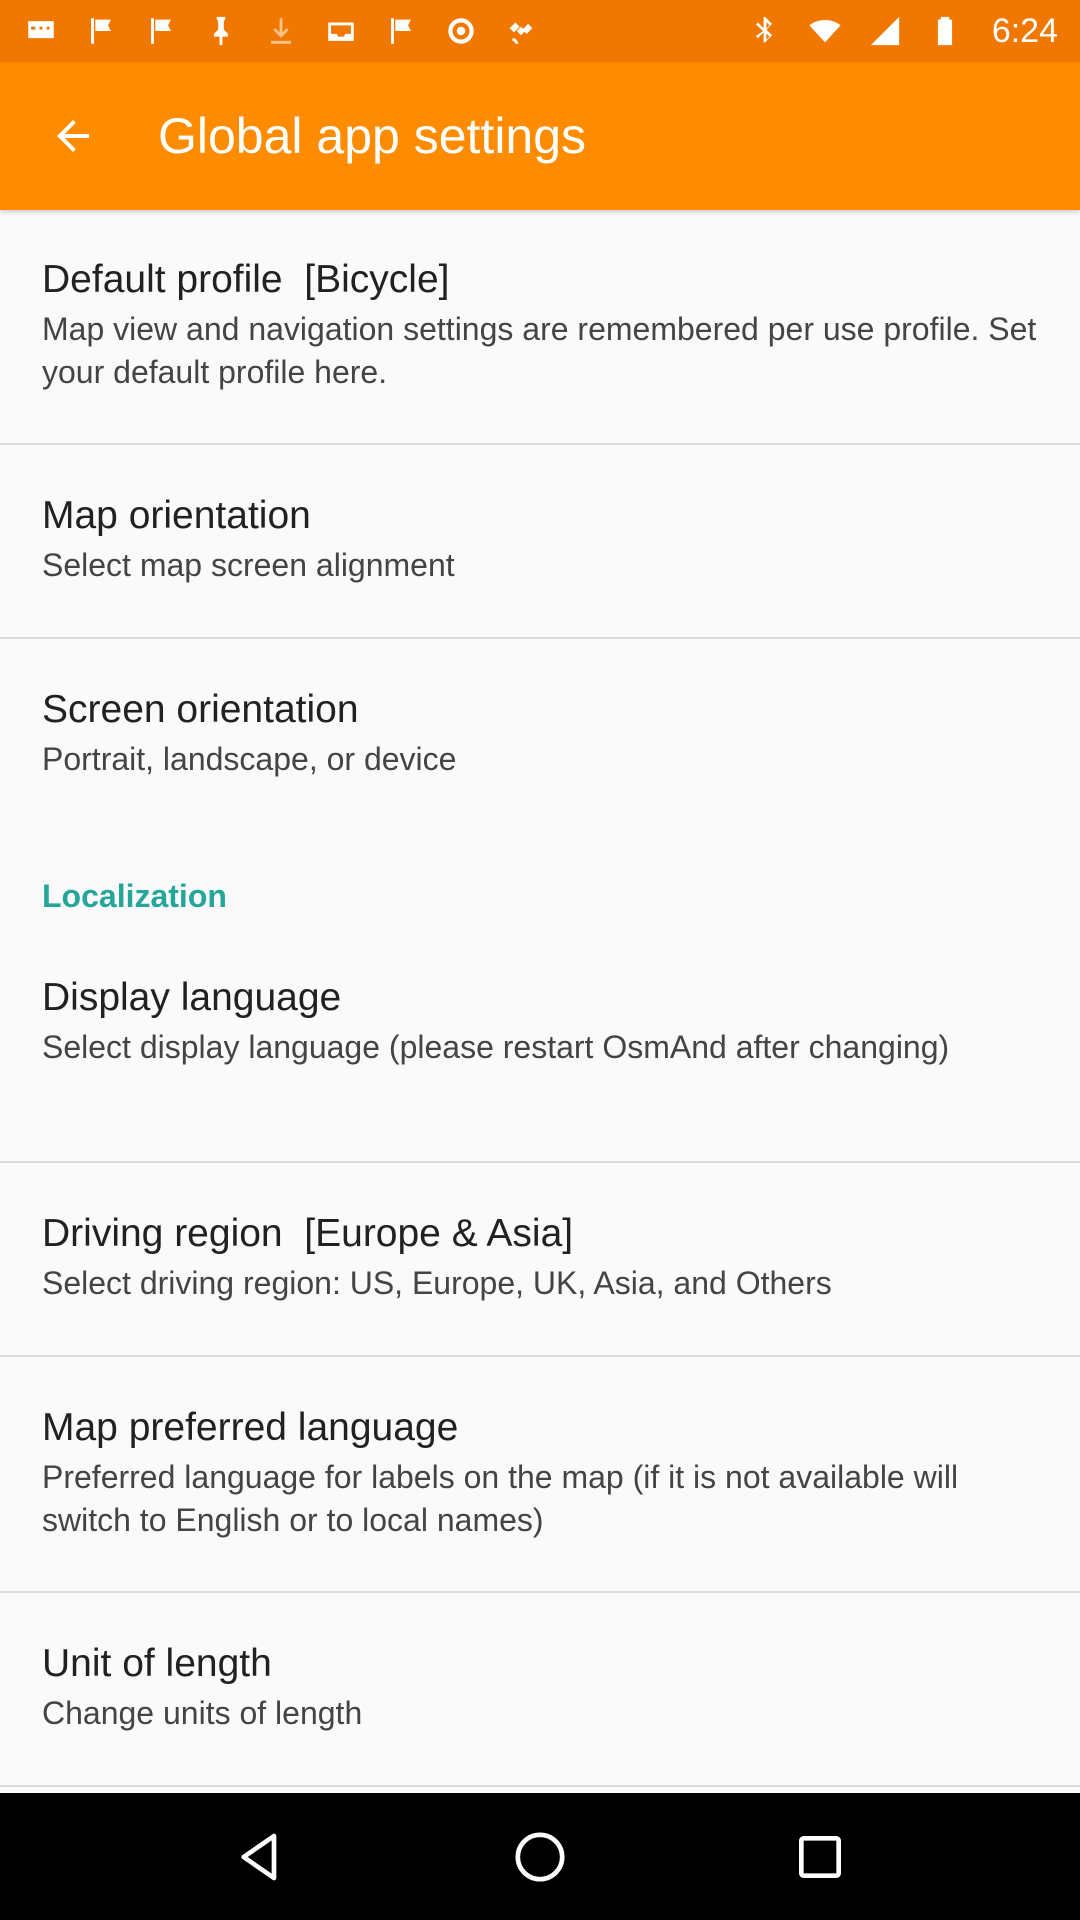 The width and height of the screenshot is (1080, 1920). I want to click on unit-of-length-summary: Change units of length, so click(202, 1713).